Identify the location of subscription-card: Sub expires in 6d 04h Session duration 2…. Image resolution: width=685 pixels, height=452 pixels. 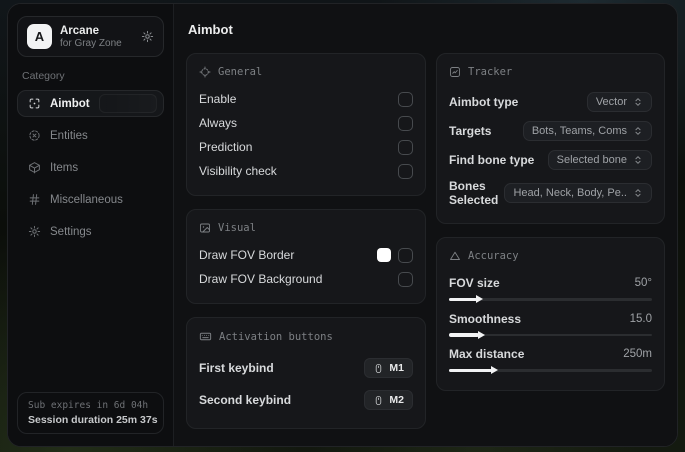
(90, 413).